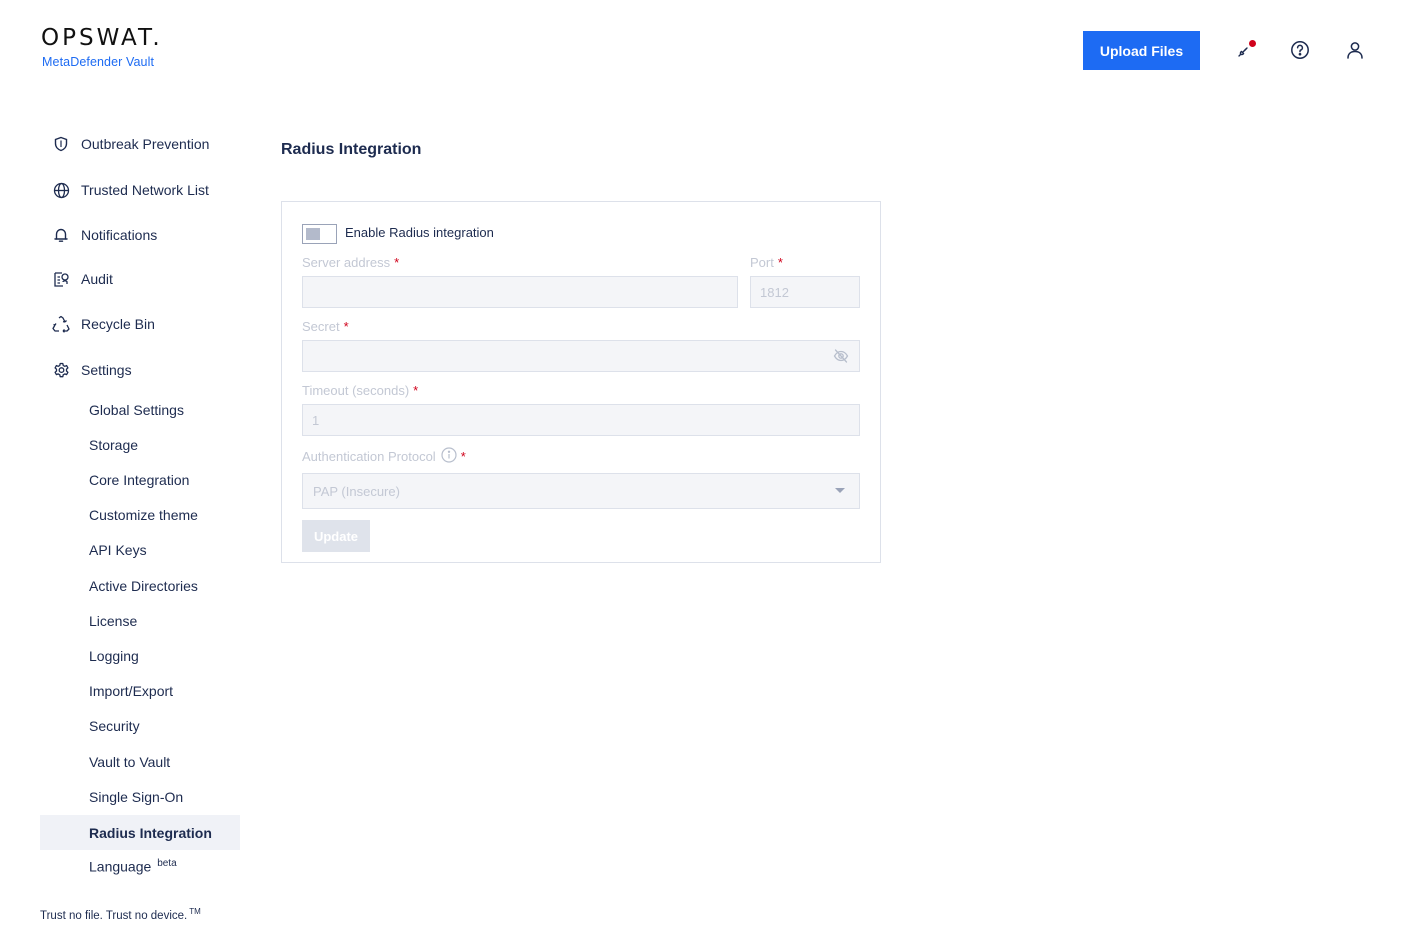 The width and height of the screenshot is (1405, 945). I want to click on settings-item-customize-theme: Customize theme, so click(140, 514).